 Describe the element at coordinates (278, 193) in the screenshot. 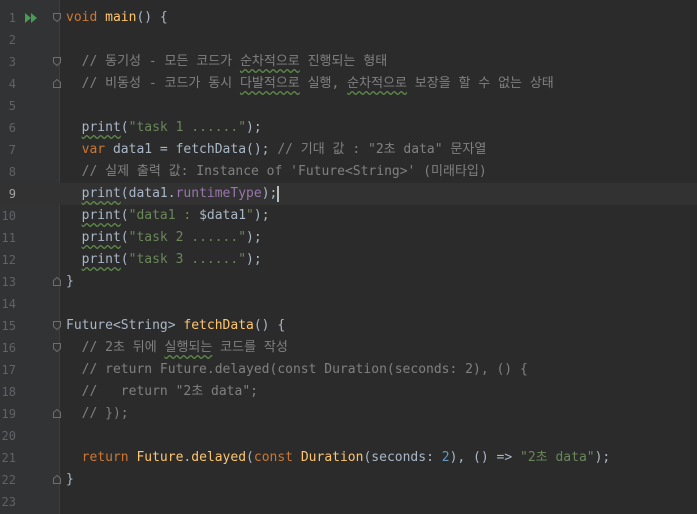

I see `text-cursor` at that location.